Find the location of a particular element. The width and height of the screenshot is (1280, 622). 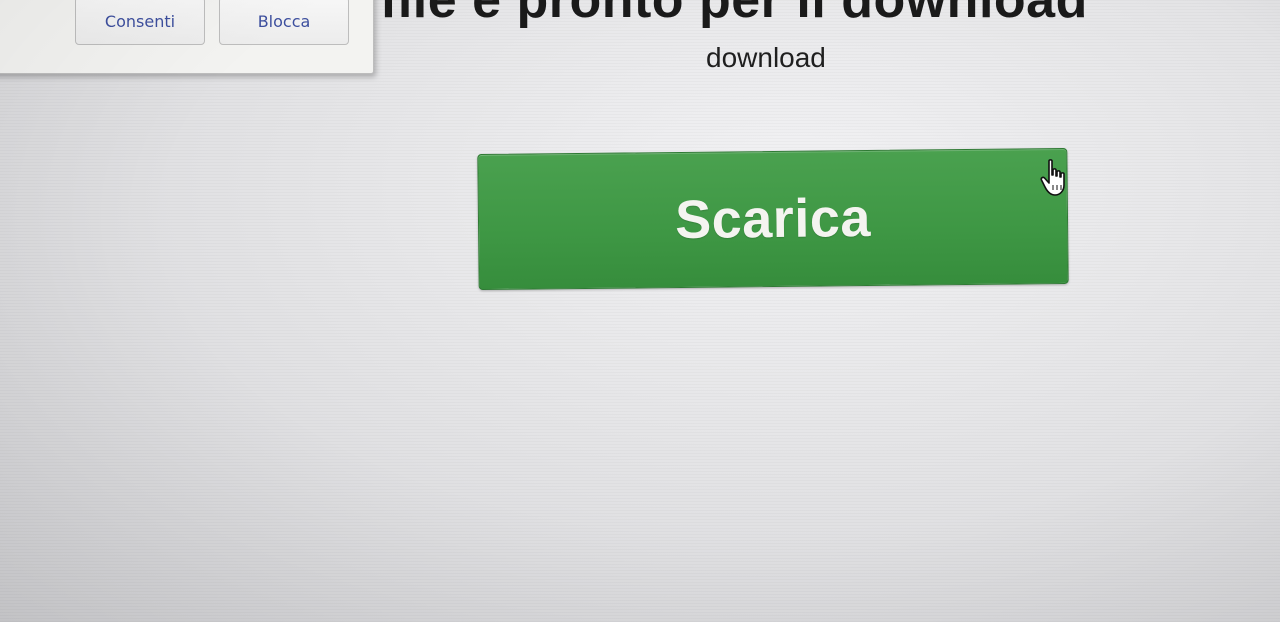

page-subtitle: download is located at coordinates (766, 57).